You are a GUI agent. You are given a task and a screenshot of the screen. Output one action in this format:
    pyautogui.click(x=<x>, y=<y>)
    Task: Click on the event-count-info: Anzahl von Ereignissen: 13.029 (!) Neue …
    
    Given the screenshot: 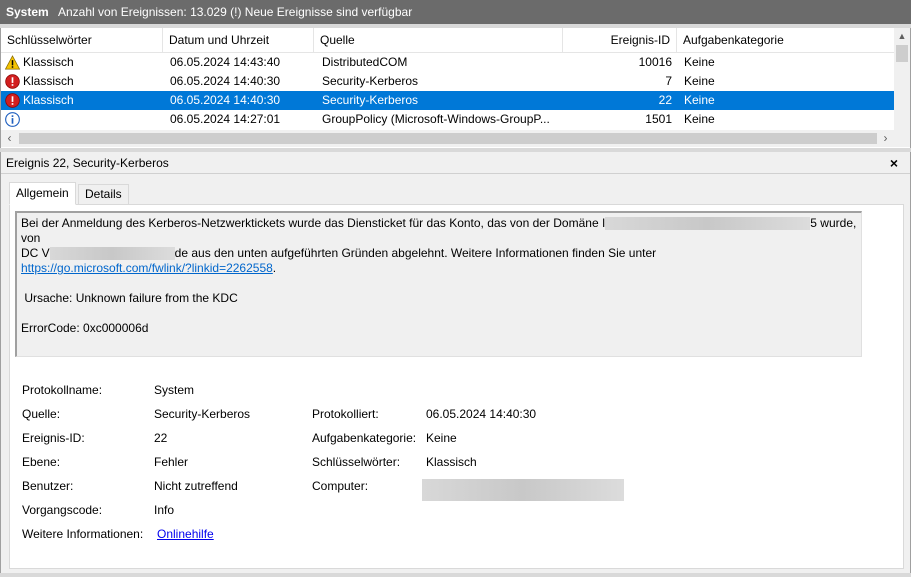 What is the action you would take?
    pyautogui.click(x=235, y=12)
    